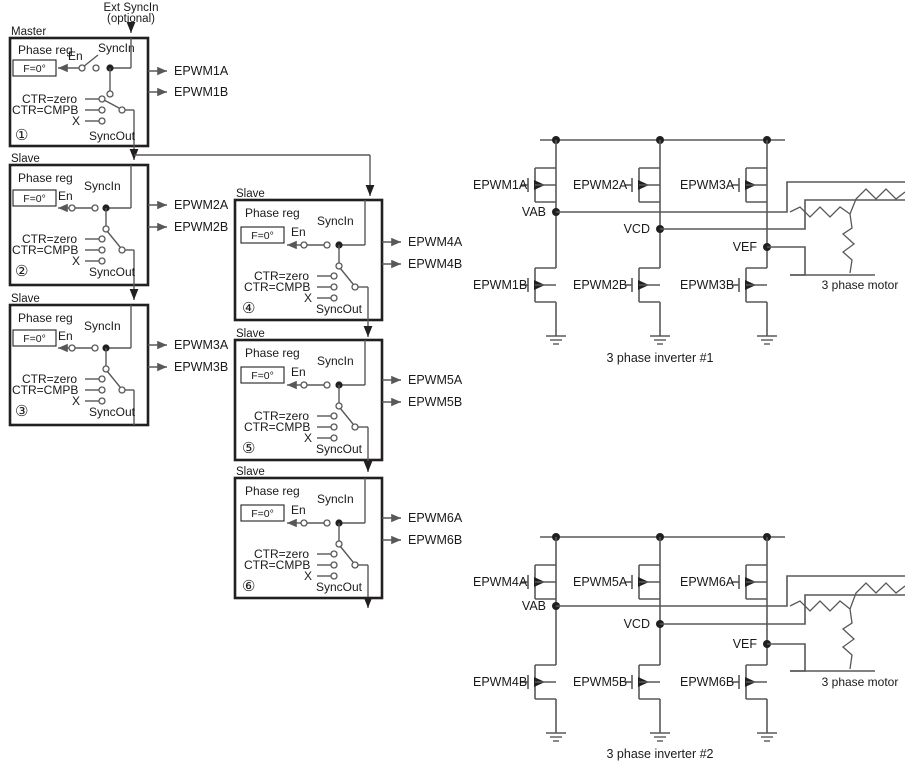 This screenshot has width=905, height=764. Describe the element at coordinates (659, 358) in the screenshot. I see `inverter-1-caption: 3 phase inverter #1` at that location.